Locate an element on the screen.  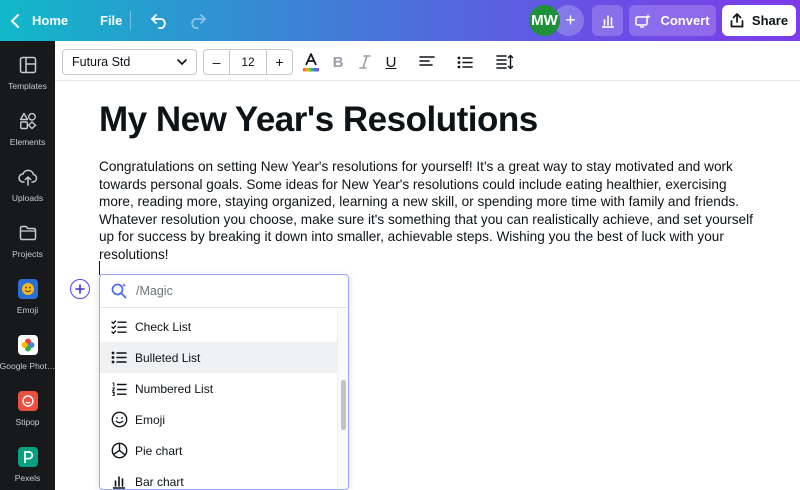
home-label: Home is located at coordinates (50, 20).